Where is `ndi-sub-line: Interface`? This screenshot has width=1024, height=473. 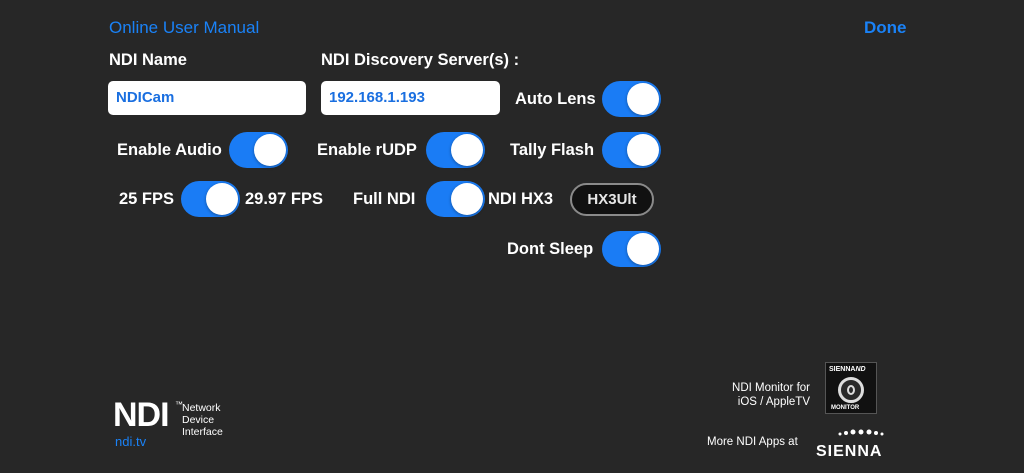
ndi-sub-line: Interface is located at coordinates (202, 432).